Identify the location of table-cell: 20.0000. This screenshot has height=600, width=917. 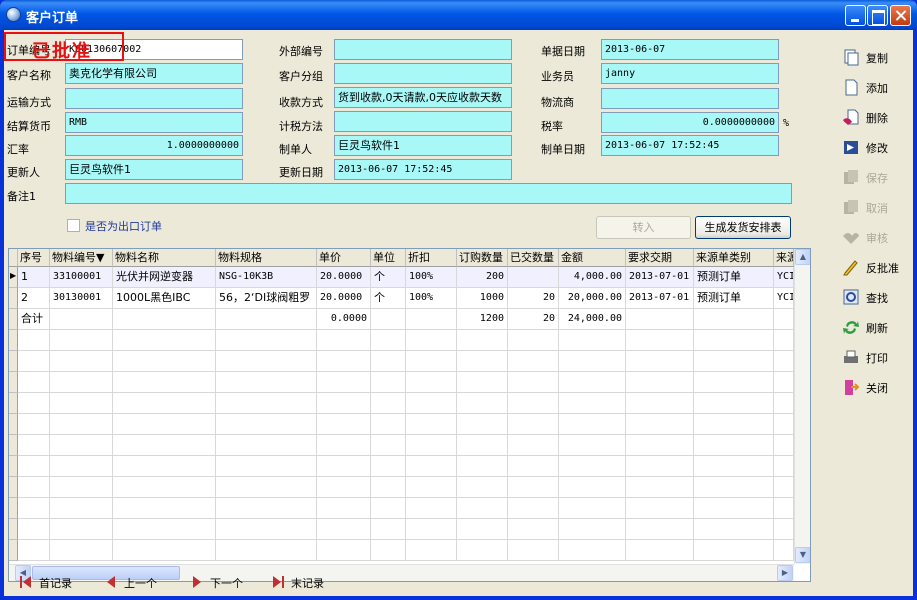
(344, 298).